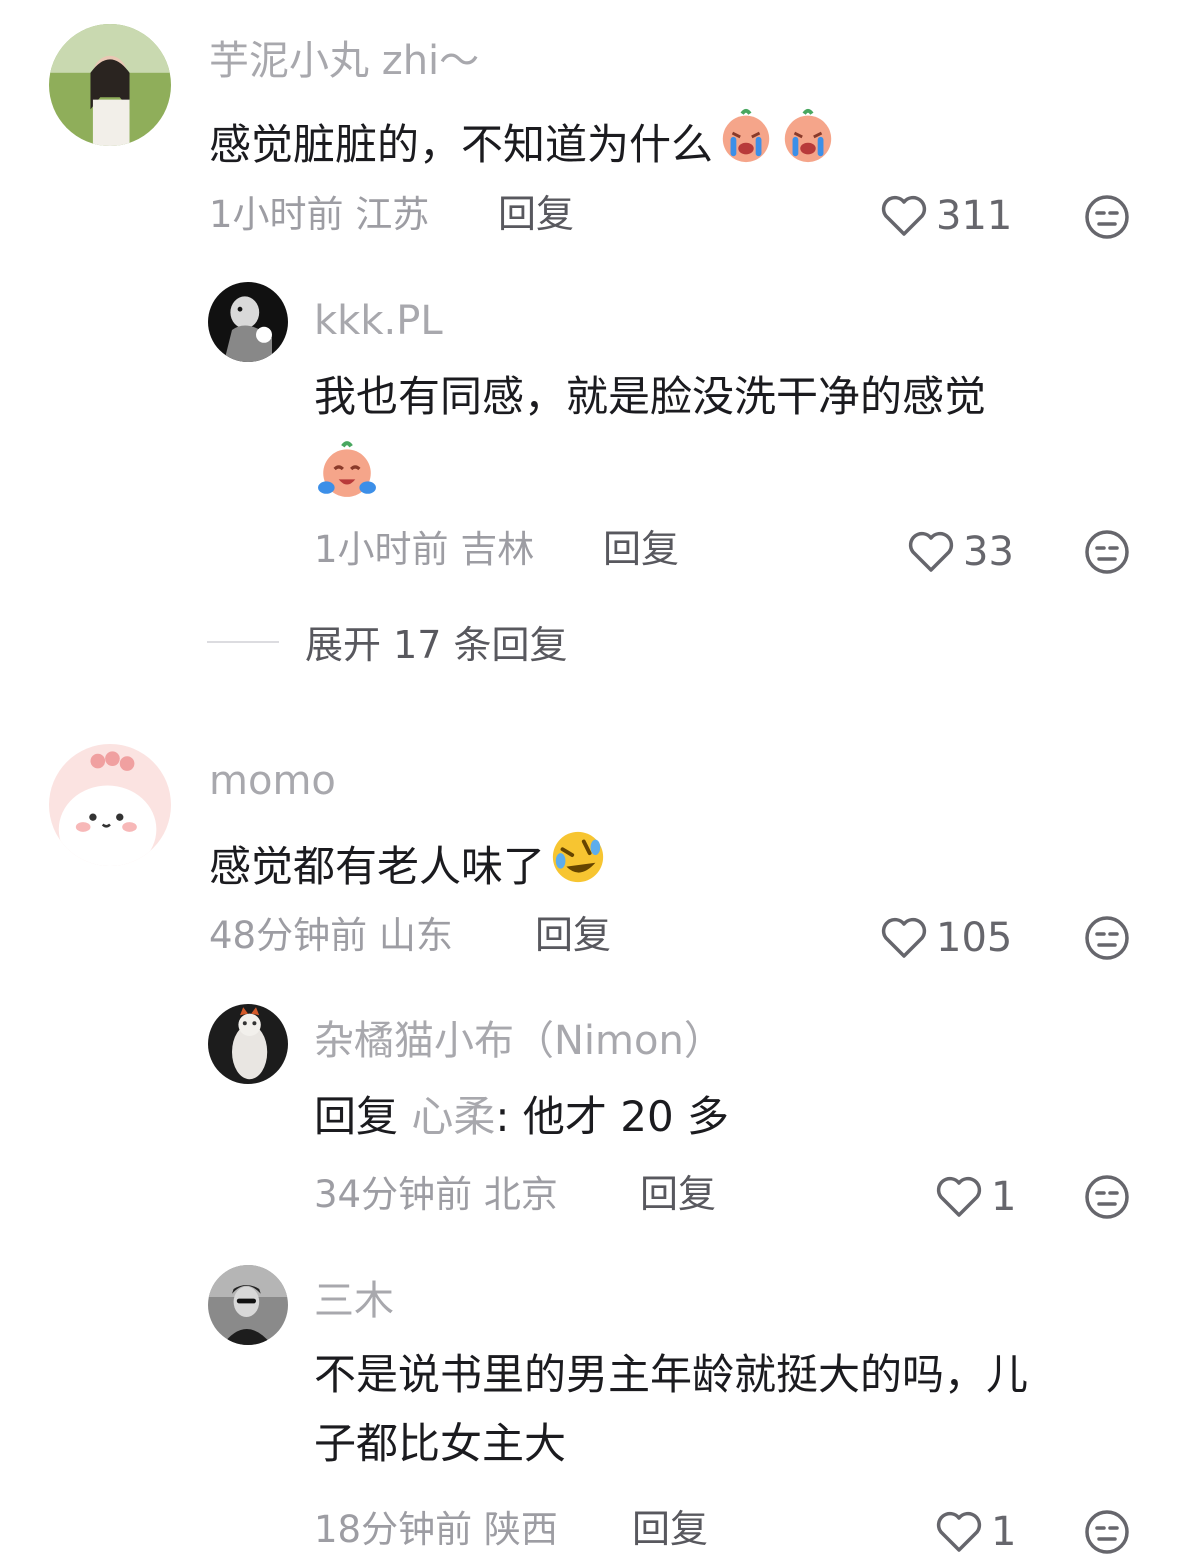 This screenshot has width=1179, height=1565. What do you see at coordinates (319, 214) in the screenshot?
I see `comment-meta: 1小时前 江苏` at bounding box center [319, 214].